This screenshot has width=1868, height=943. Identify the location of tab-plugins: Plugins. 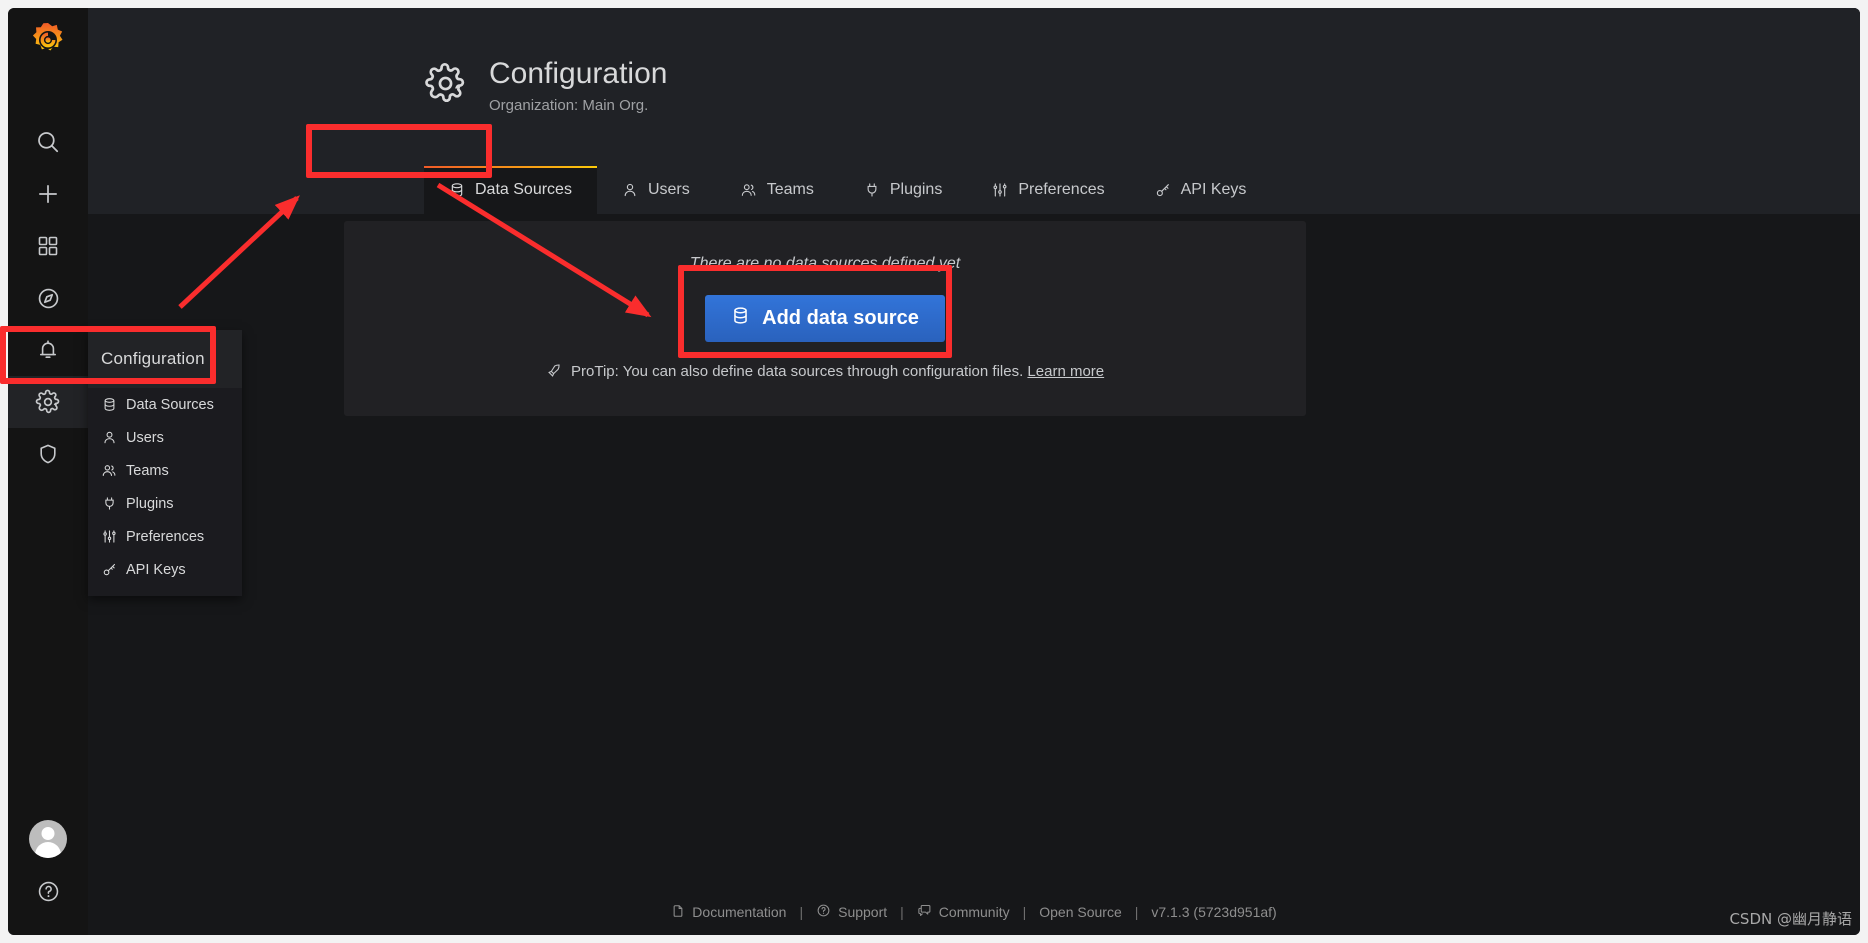
(903, 190).